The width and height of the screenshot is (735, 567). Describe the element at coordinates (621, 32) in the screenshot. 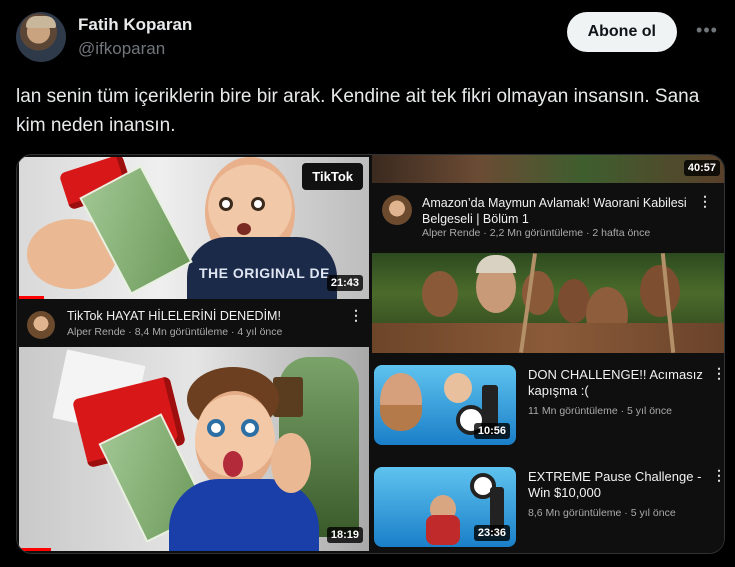

I see `follow-button: Abone ol` at that location.